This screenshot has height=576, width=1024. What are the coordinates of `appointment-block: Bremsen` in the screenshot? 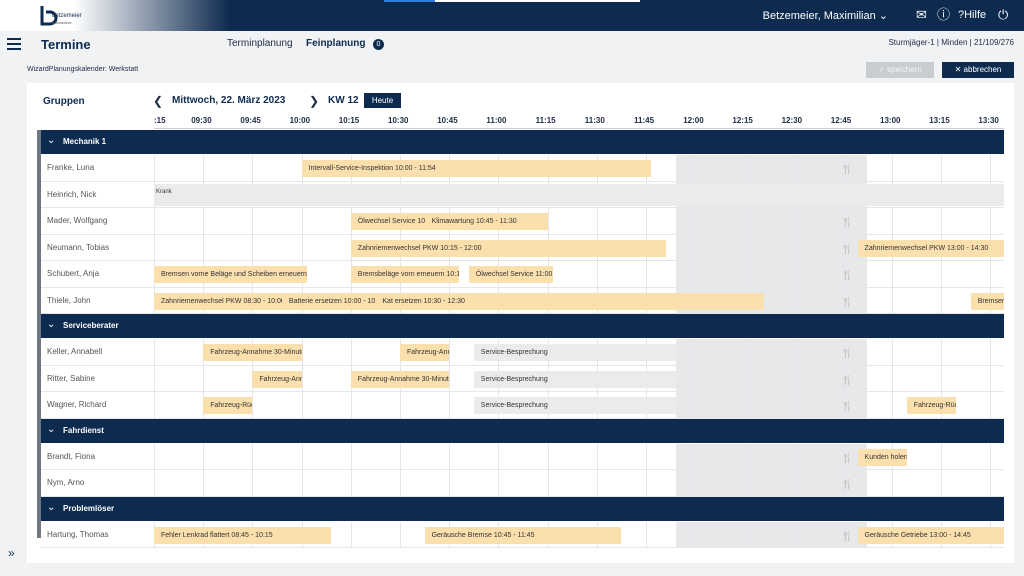 It's located at (987, 301).